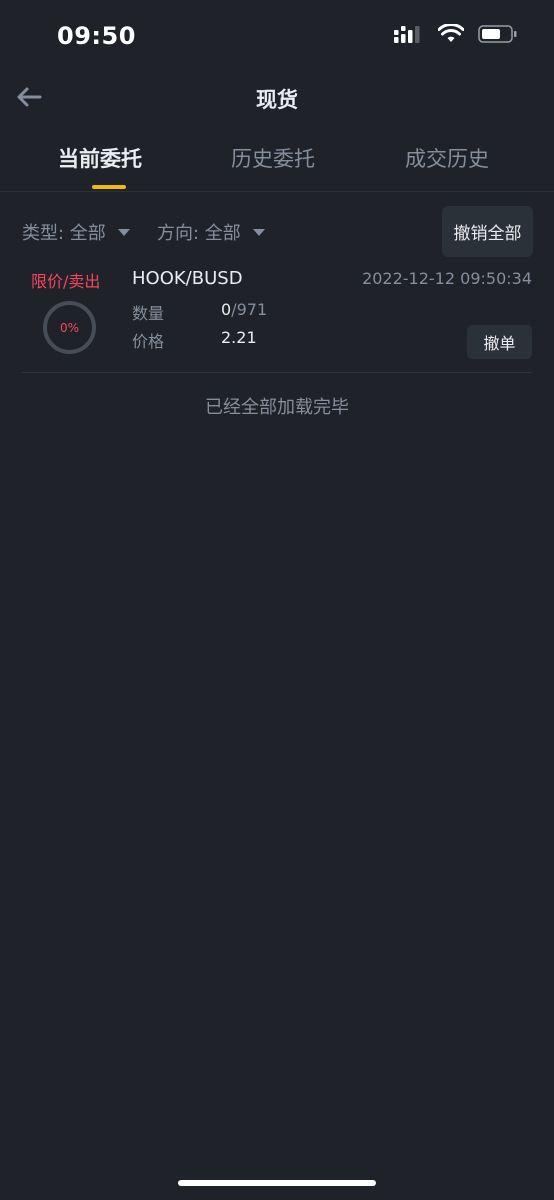  Describe the element at coordinates (148, 341) in the screenshot. I see `price-label: 价格` at that location.